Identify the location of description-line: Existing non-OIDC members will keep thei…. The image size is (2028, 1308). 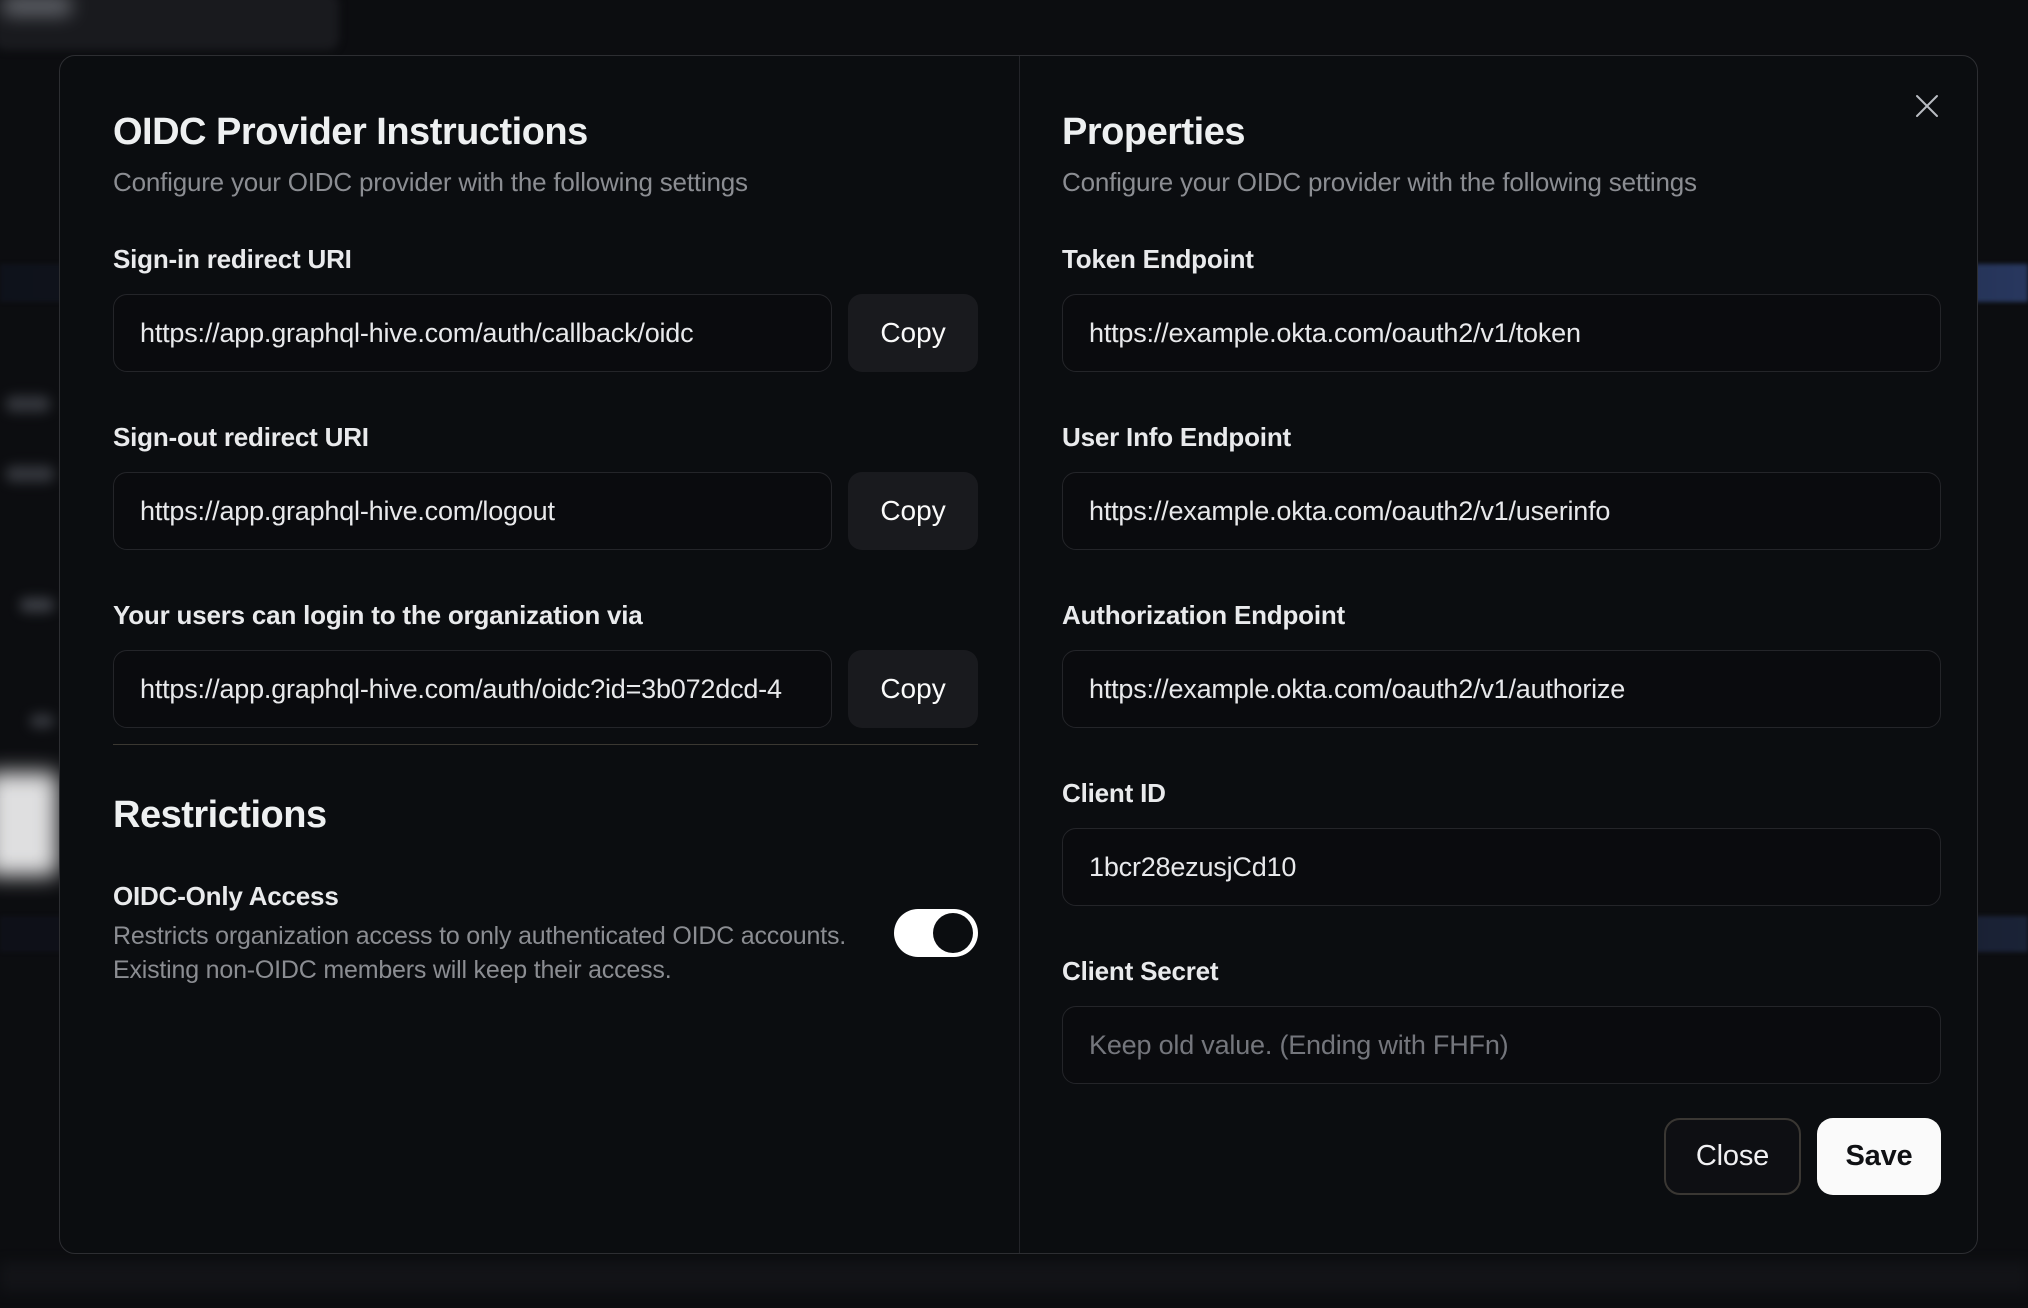
(392, 970).